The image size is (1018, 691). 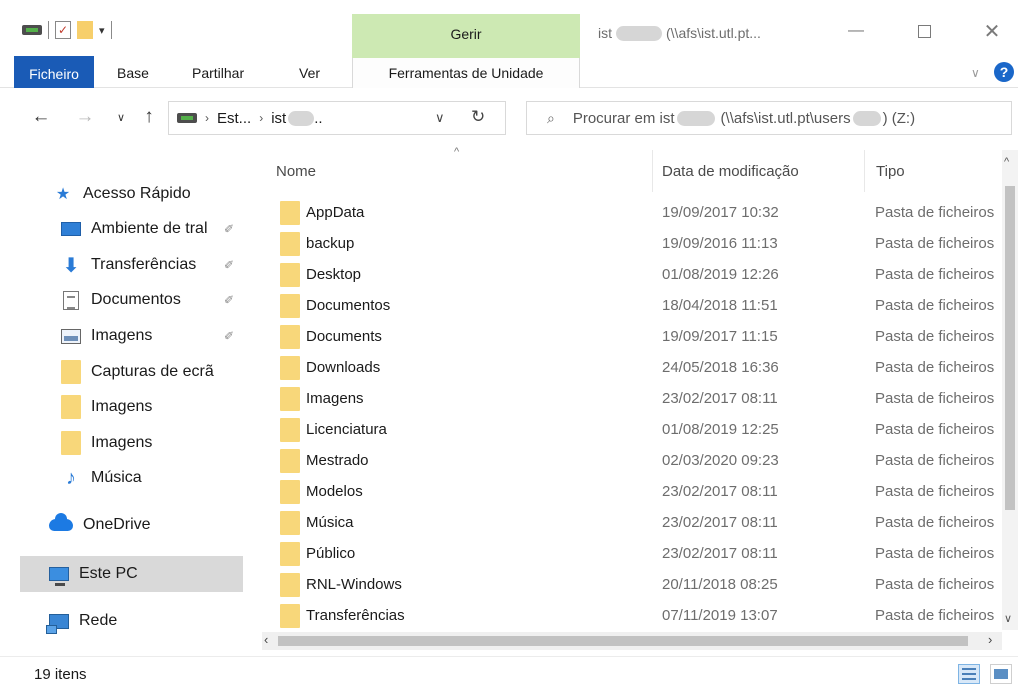 I want to click on column-header-type: Tipo, so click(x=933, y=171).